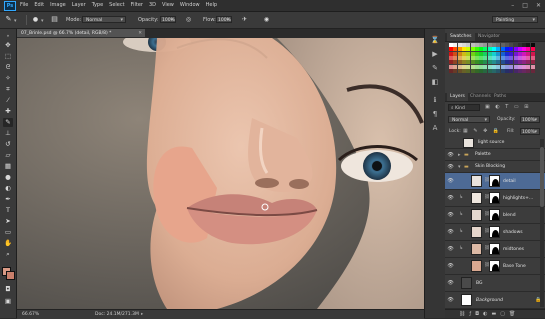 The image size is (545, 319). I want to click on info-icon: ℹ, so click(435, 100).